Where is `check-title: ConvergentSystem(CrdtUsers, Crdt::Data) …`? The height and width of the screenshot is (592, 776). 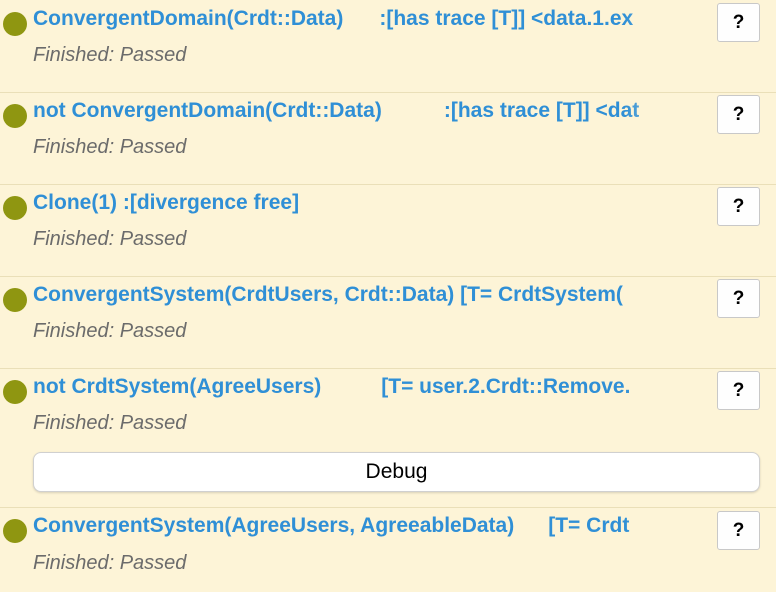 check-title: ConvergentSystem(CrdtUsers, Crdt::Data) … is located at coordinates (373, 295).